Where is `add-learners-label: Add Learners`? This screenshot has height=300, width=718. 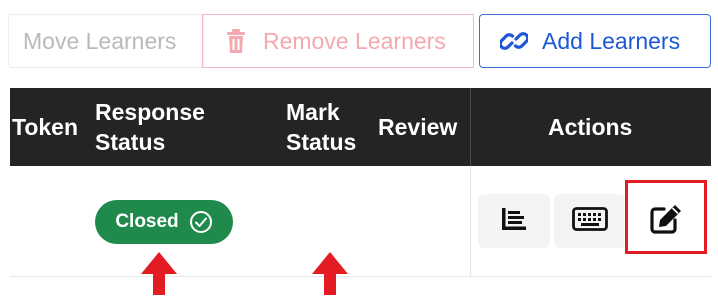 add-learners-label: Add Learners is located at coordinates (611, 40).